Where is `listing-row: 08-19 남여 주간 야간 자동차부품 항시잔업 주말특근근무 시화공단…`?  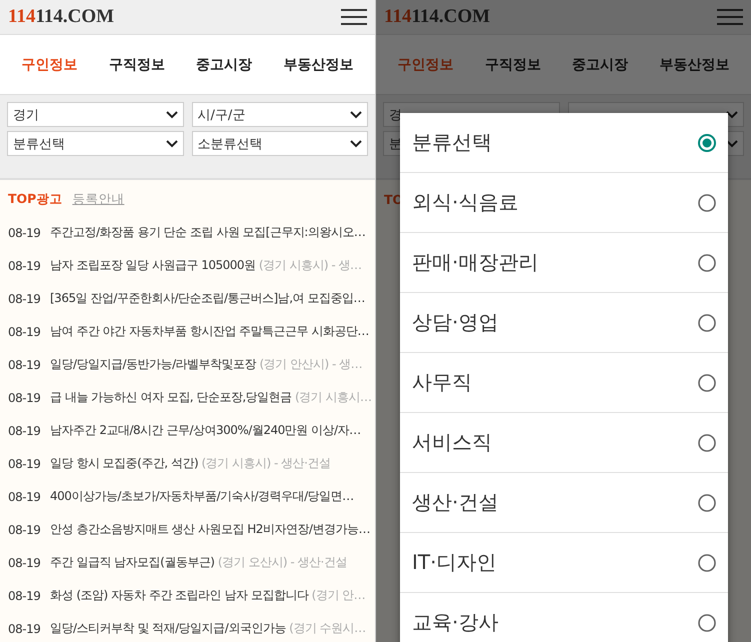
listing-row: 08-19 남여 주간 야간 자동차부품 항시잔업 주말특근근무 시화공단… is located at coordinates (187, 331).